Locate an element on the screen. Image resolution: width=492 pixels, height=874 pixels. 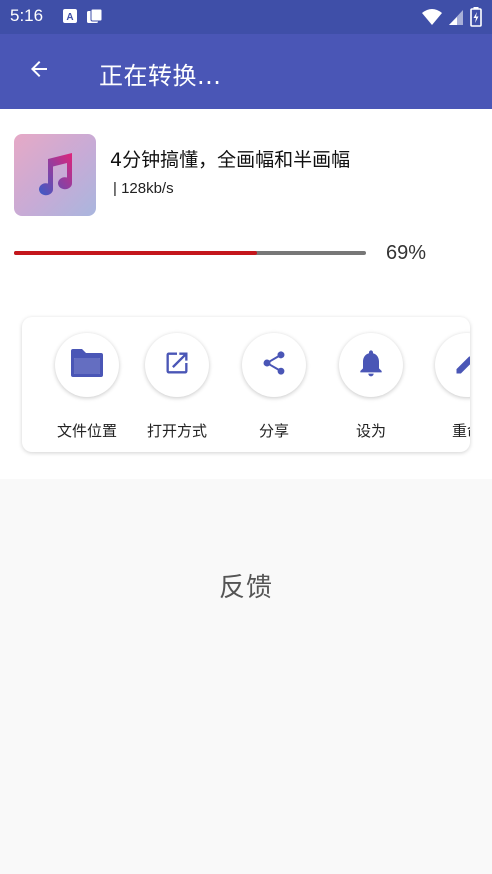
folder-icon is located at coordinates (87, 365).